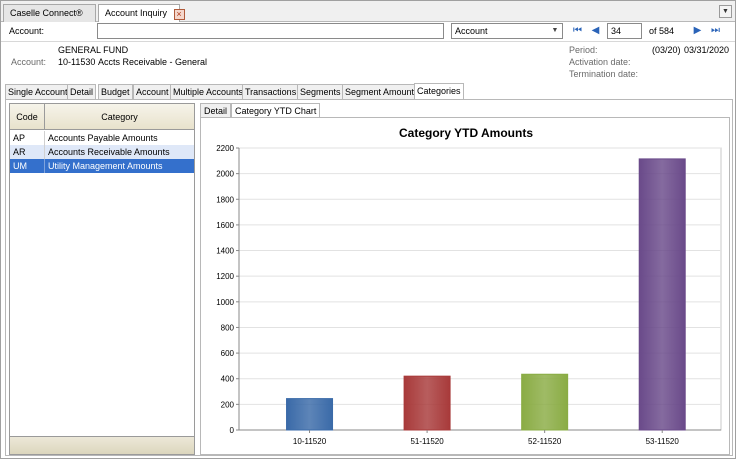 This screenshot has width=736, height=459. I want to click on first-record-icon: ⏮, so click(577, 31).